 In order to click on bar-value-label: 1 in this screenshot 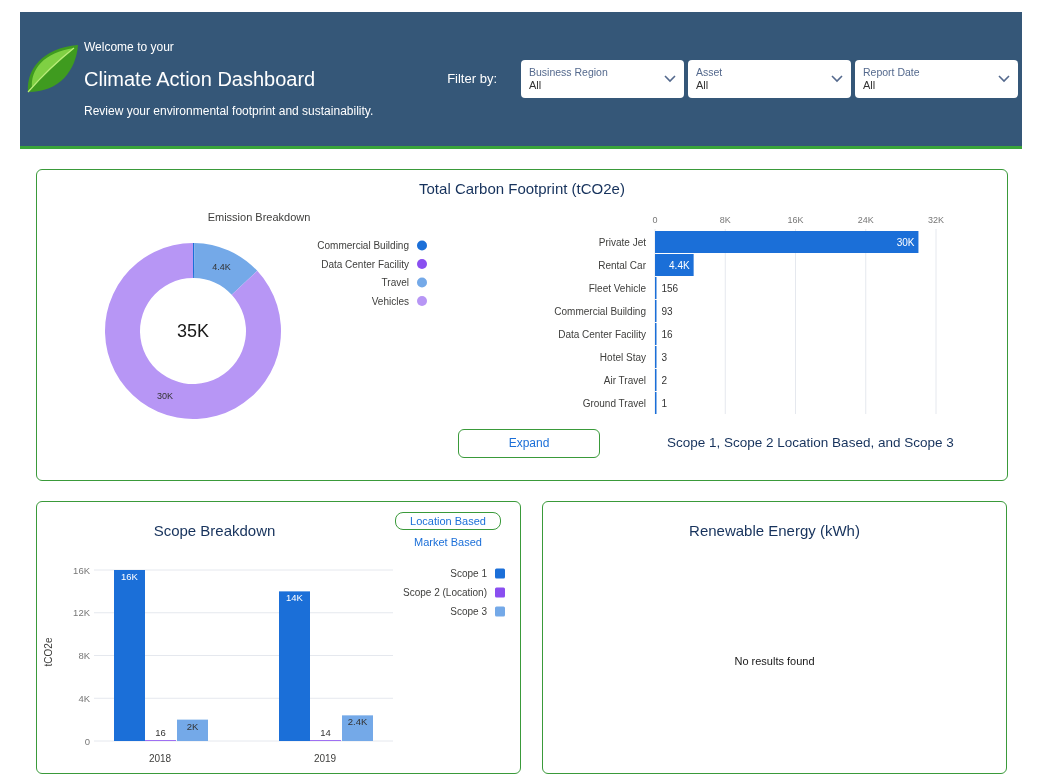, I will do `click(664, 402)`.